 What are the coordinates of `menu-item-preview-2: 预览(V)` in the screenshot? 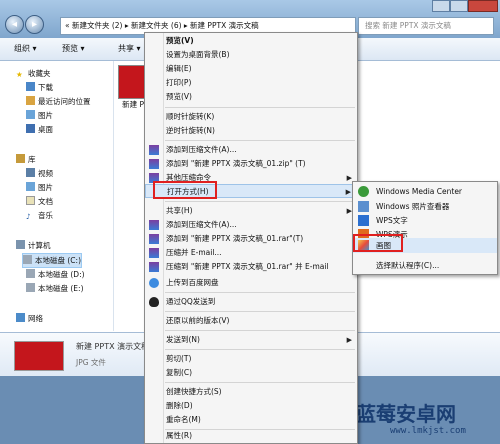 It's located at (251, 97).